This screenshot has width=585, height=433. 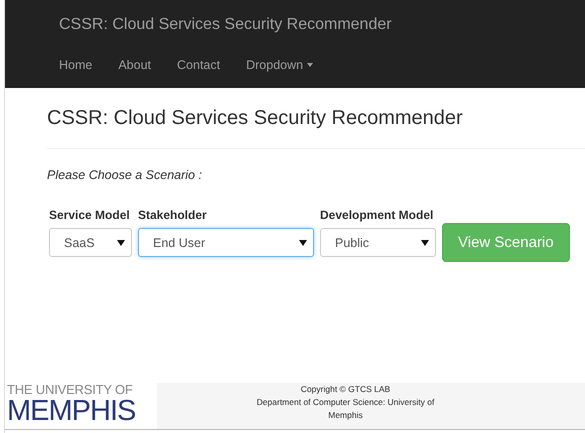 I want to click on nav-link: Contact, so click(x=205, y=65).